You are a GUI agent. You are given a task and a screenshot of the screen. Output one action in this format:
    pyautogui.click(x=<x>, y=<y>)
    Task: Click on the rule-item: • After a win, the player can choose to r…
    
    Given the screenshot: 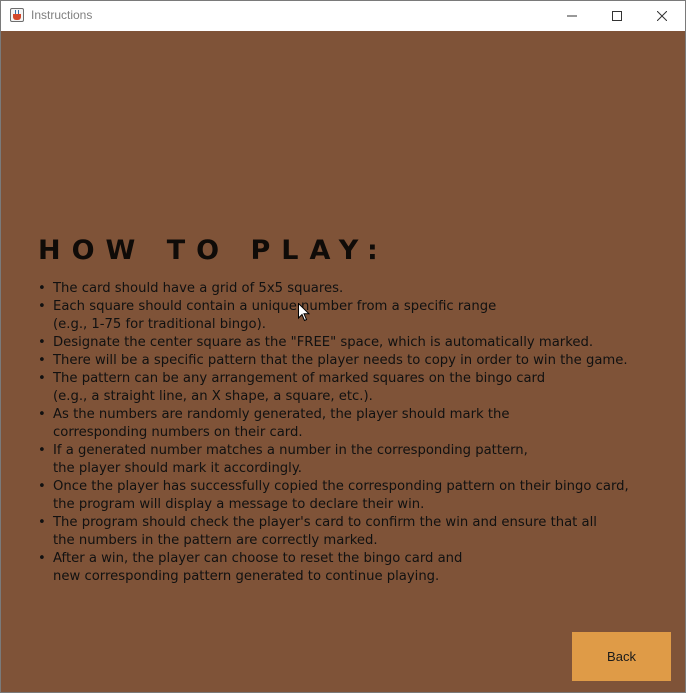 What is the action you would take?
    pyautogui.click(x=358, y=568)
    